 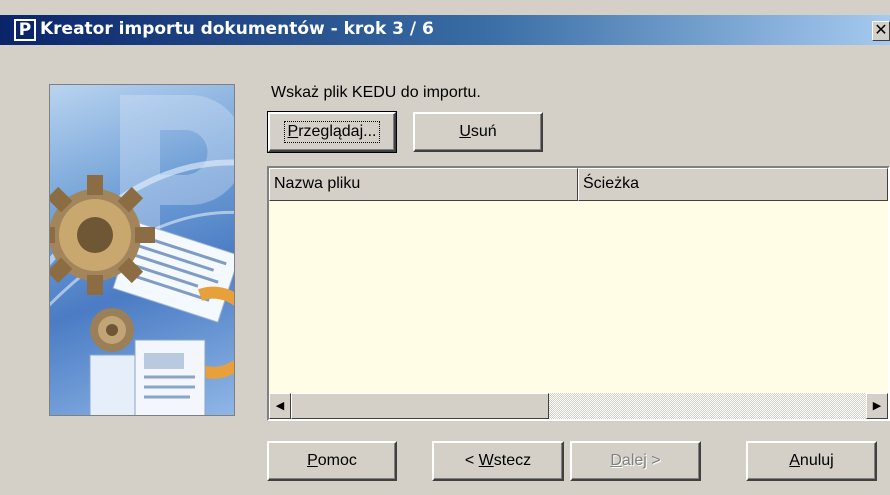 What do you see at coordinates (498, 461) in the screenshot?
I see `back-button: < Wstecz` at bounding box center [498, 461].